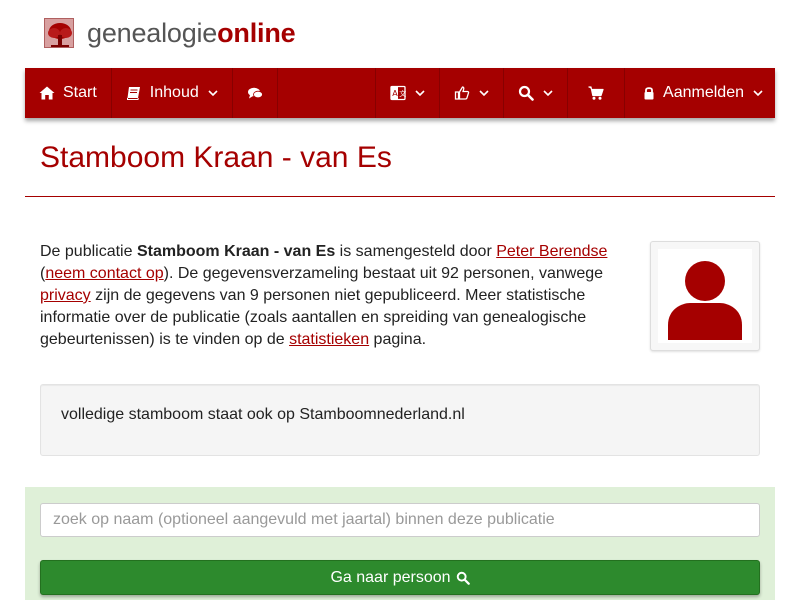 This screenshot has width=800, height=600. I want to click on author-avatar, so click(705, 296).